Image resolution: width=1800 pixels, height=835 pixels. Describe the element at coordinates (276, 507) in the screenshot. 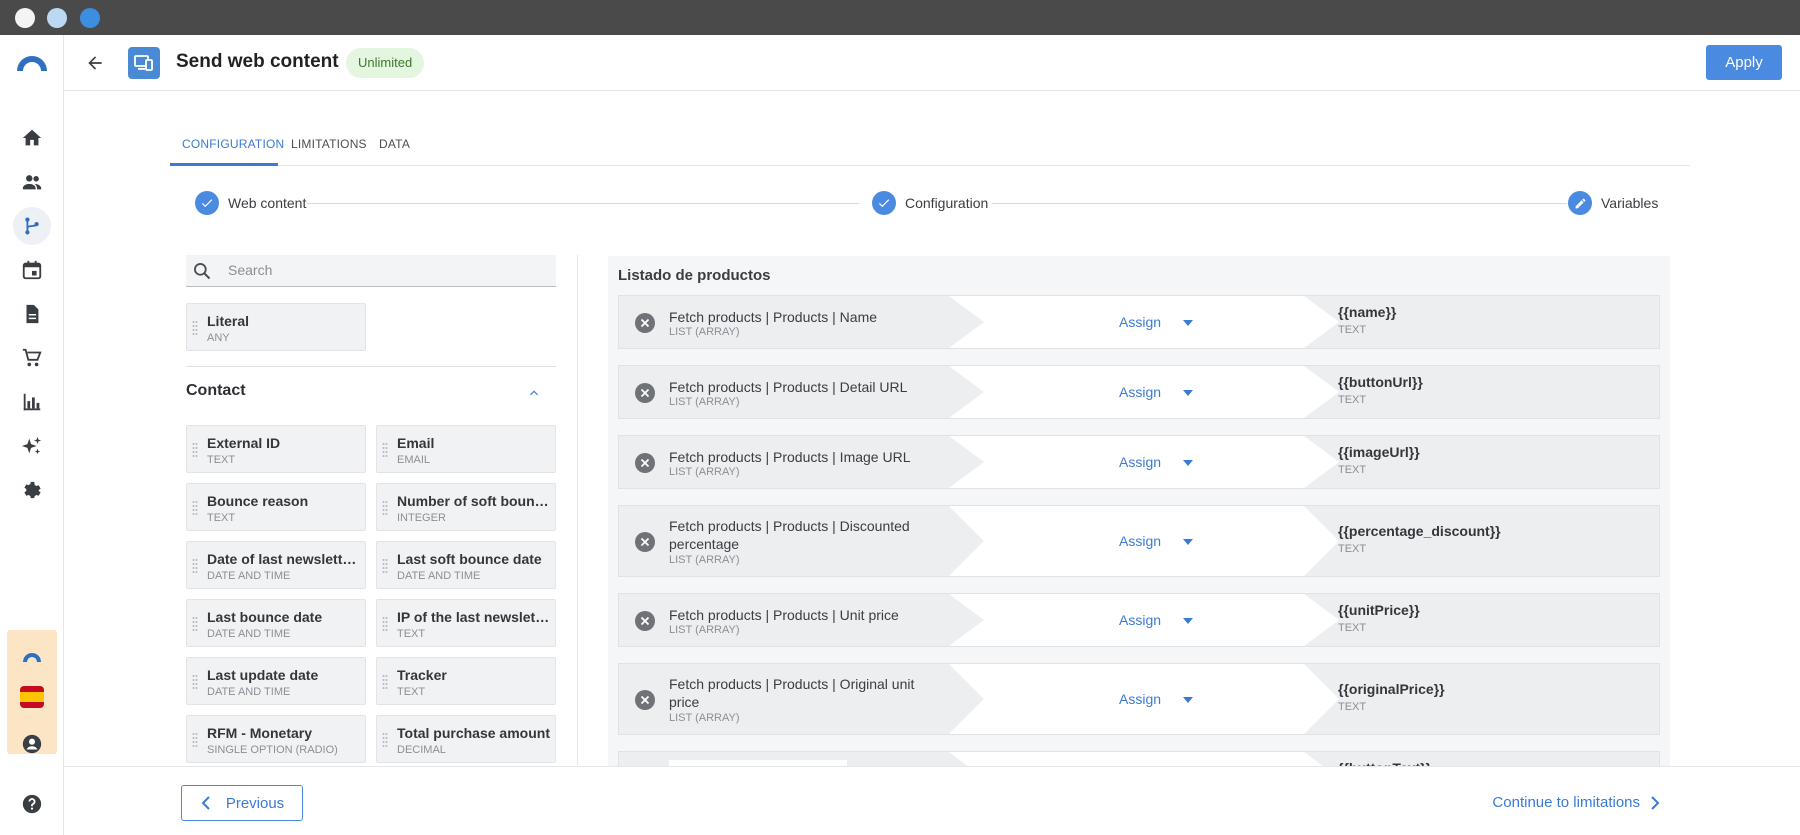

I see `field-chip: Bounce reason TEXT` at that location.